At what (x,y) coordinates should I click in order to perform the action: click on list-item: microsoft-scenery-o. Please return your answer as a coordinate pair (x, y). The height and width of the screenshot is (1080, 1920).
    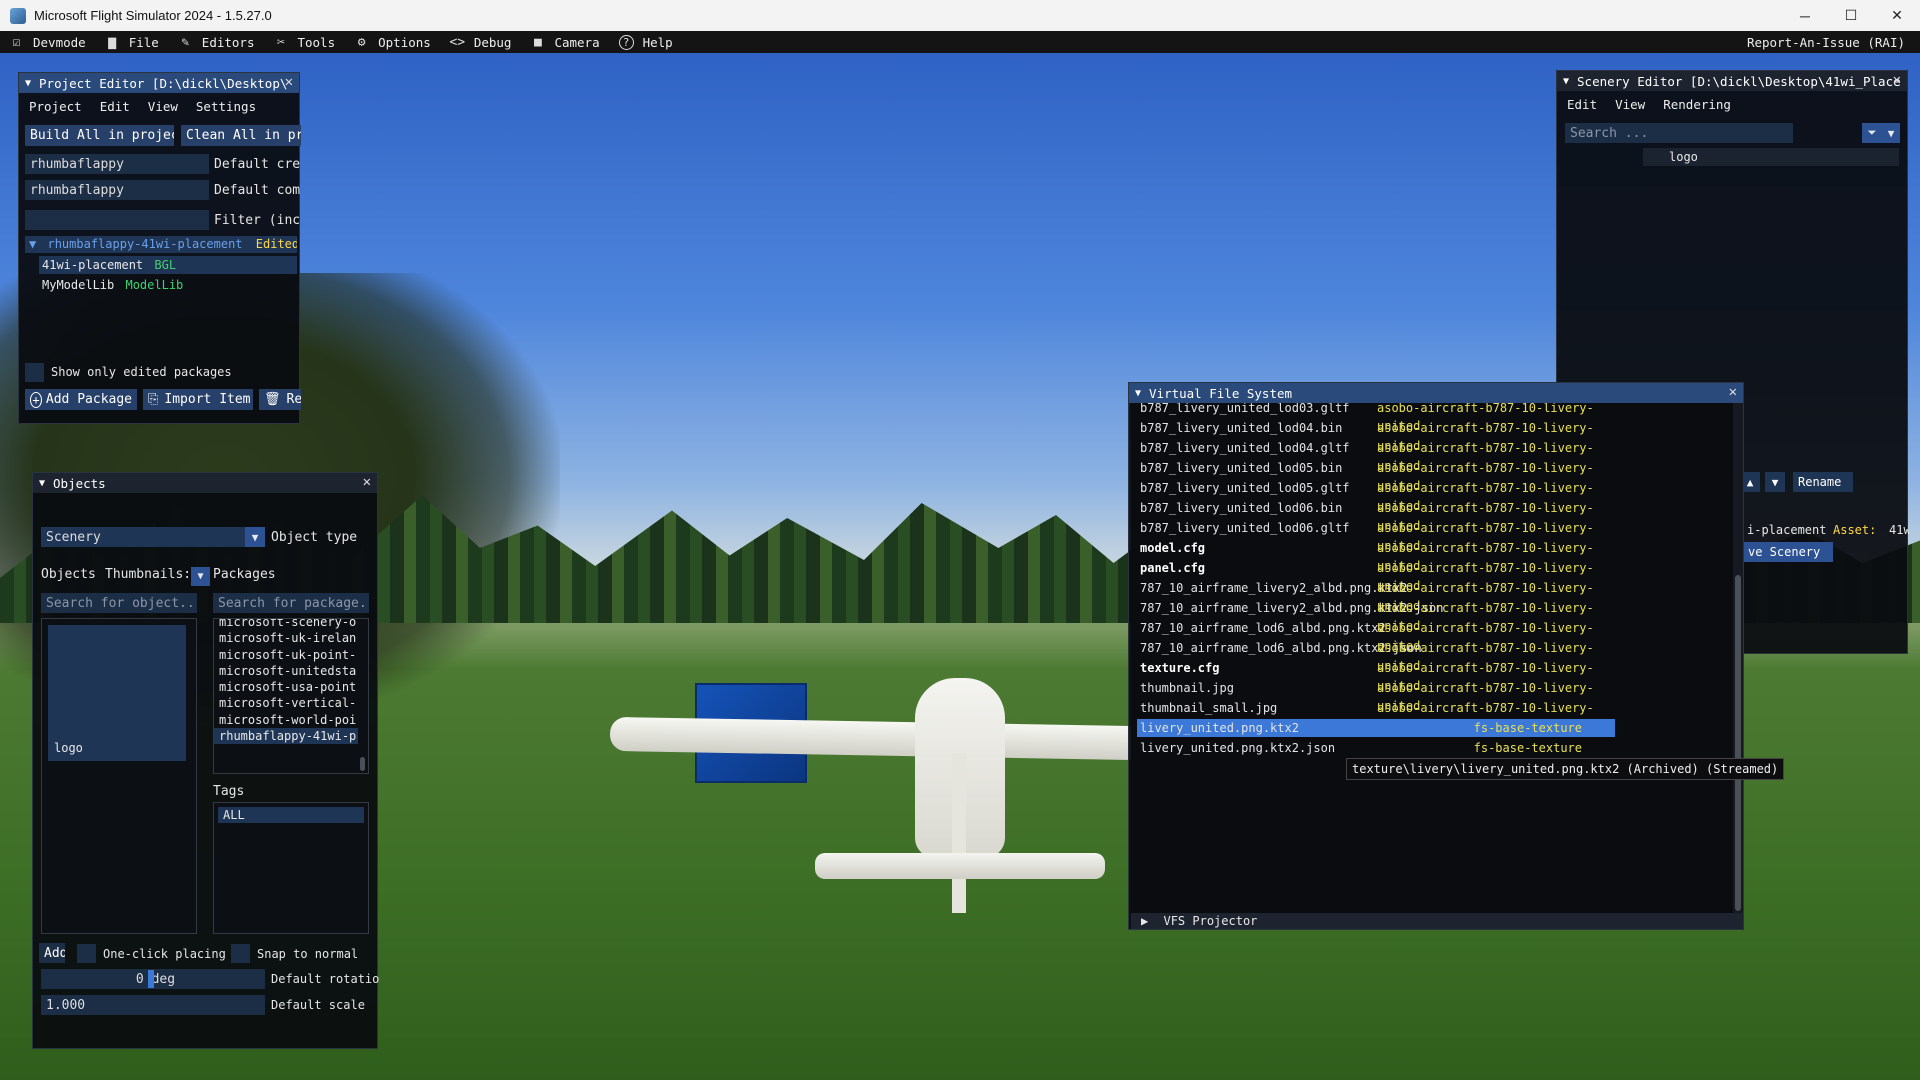
    Looking at the image, I should click on (291, 624).